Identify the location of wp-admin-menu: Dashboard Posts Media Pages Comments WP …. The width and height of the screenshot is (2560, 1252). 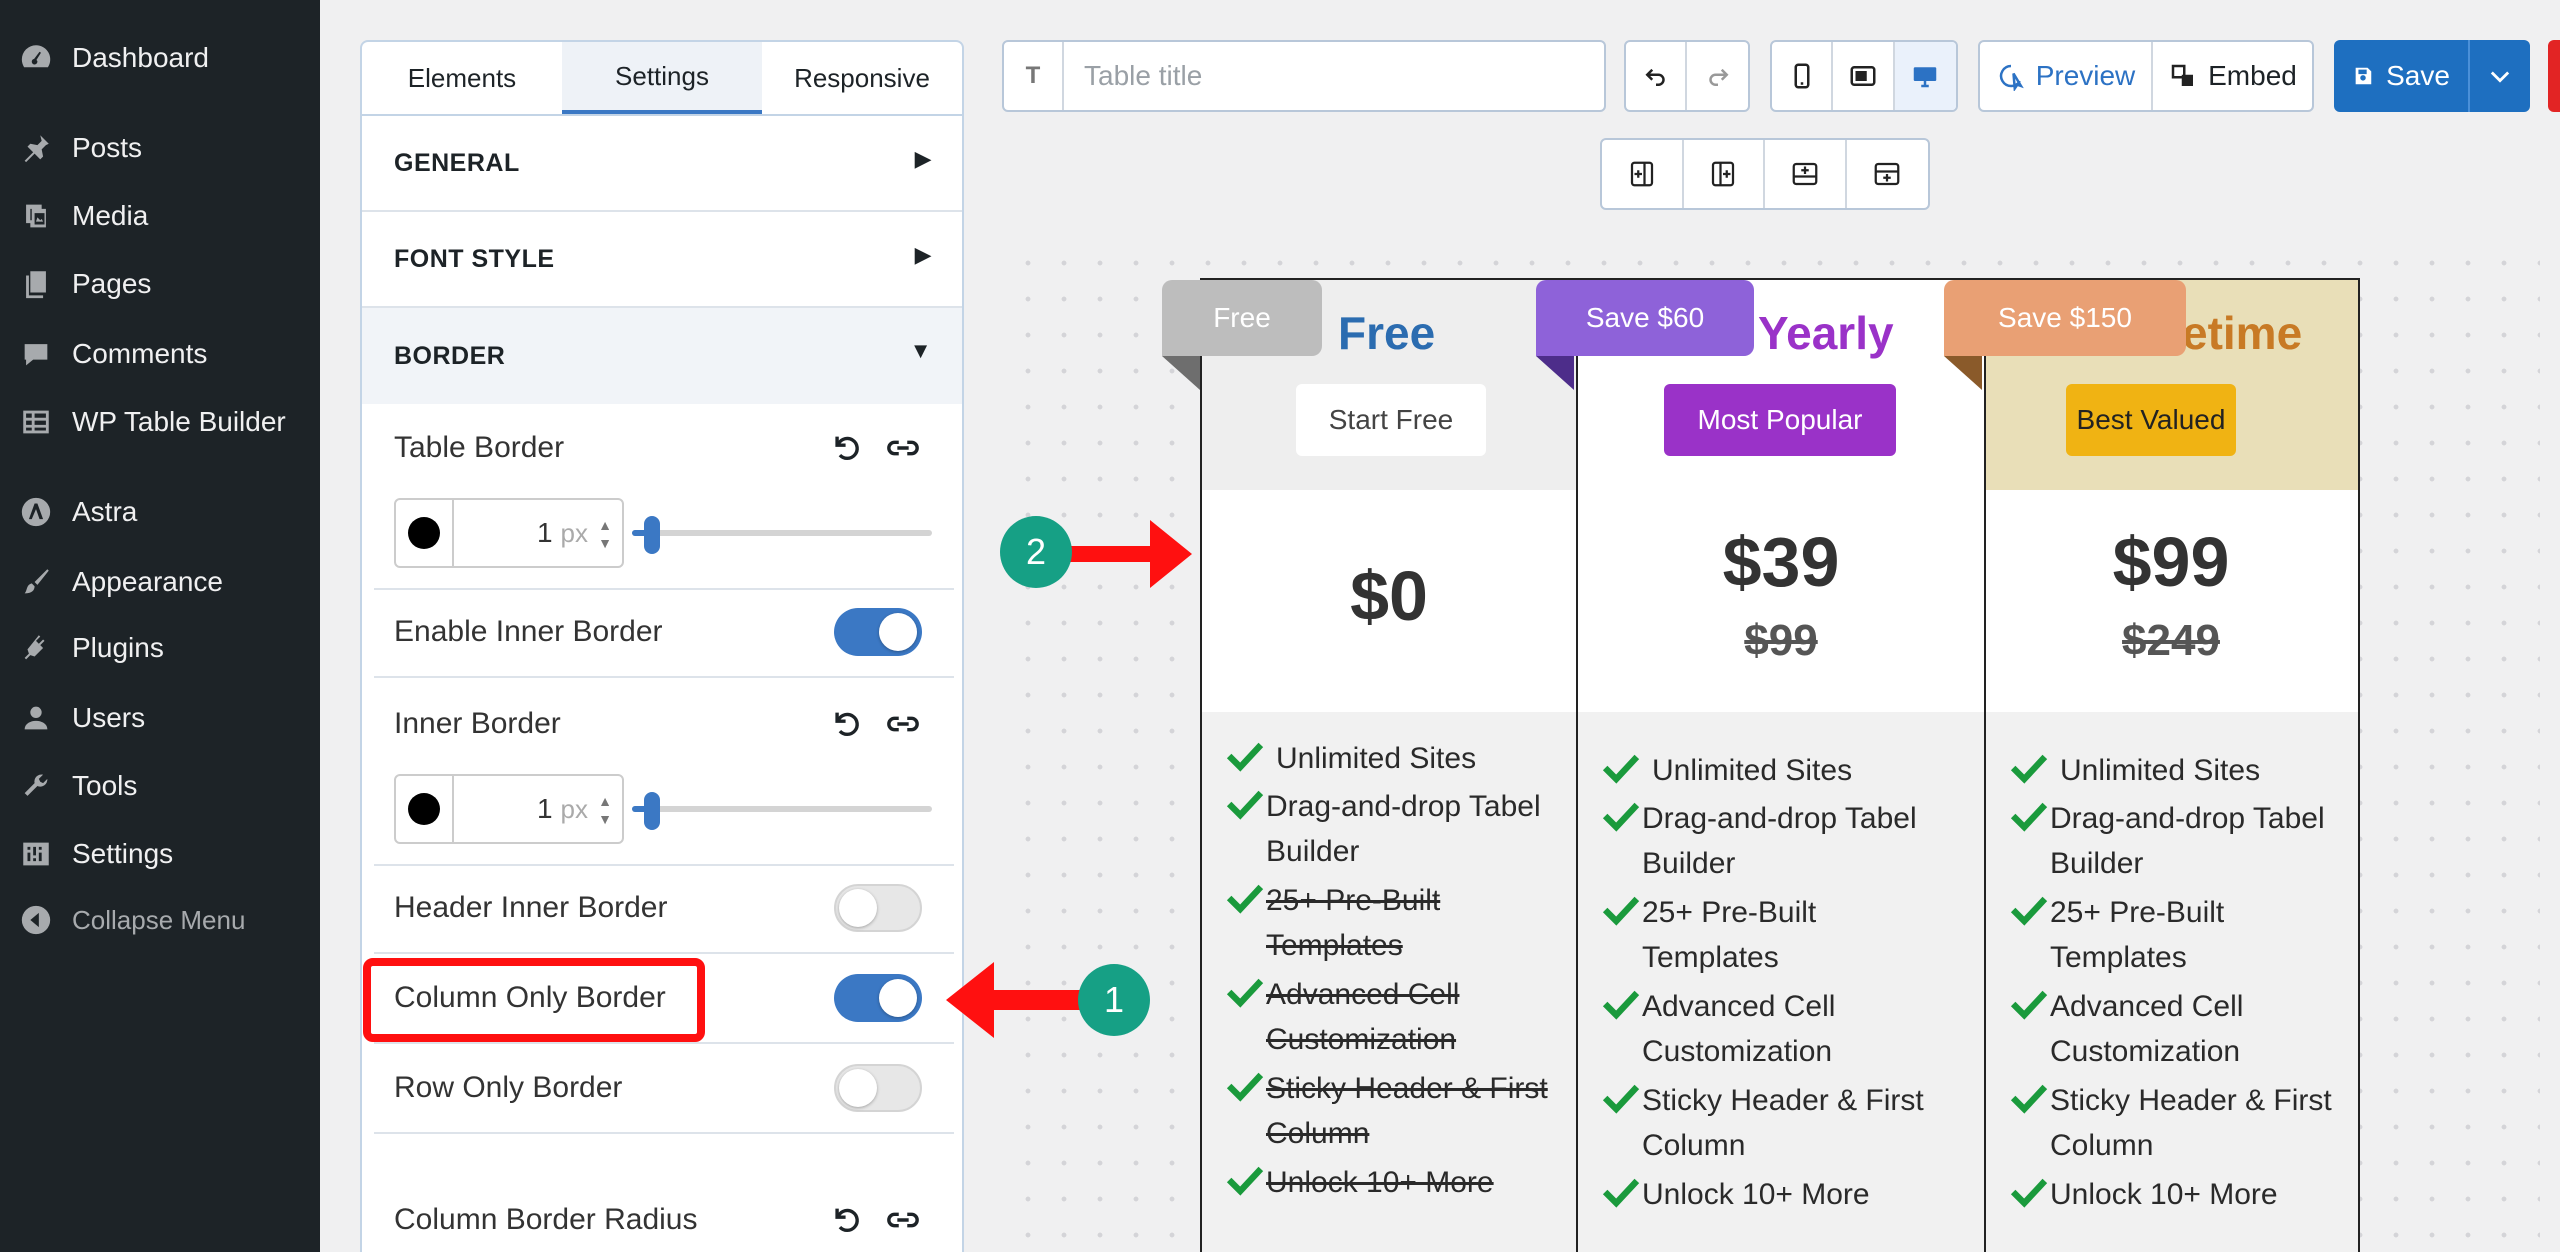
(160, 626).